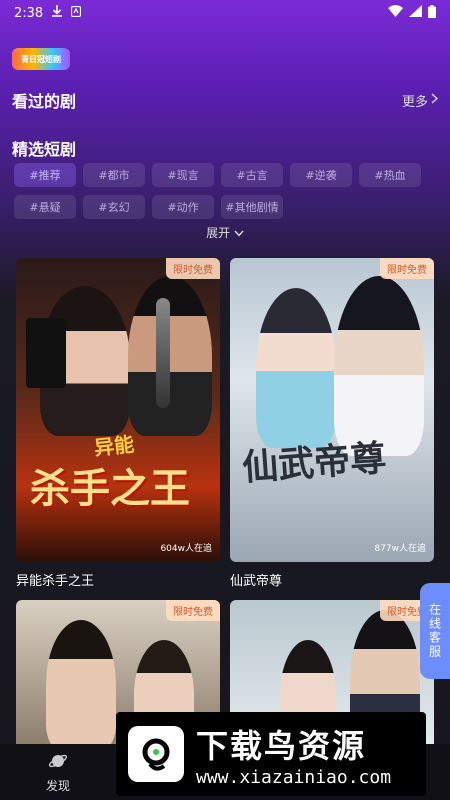  I want to click on wifi-icon, so click(395, 13).